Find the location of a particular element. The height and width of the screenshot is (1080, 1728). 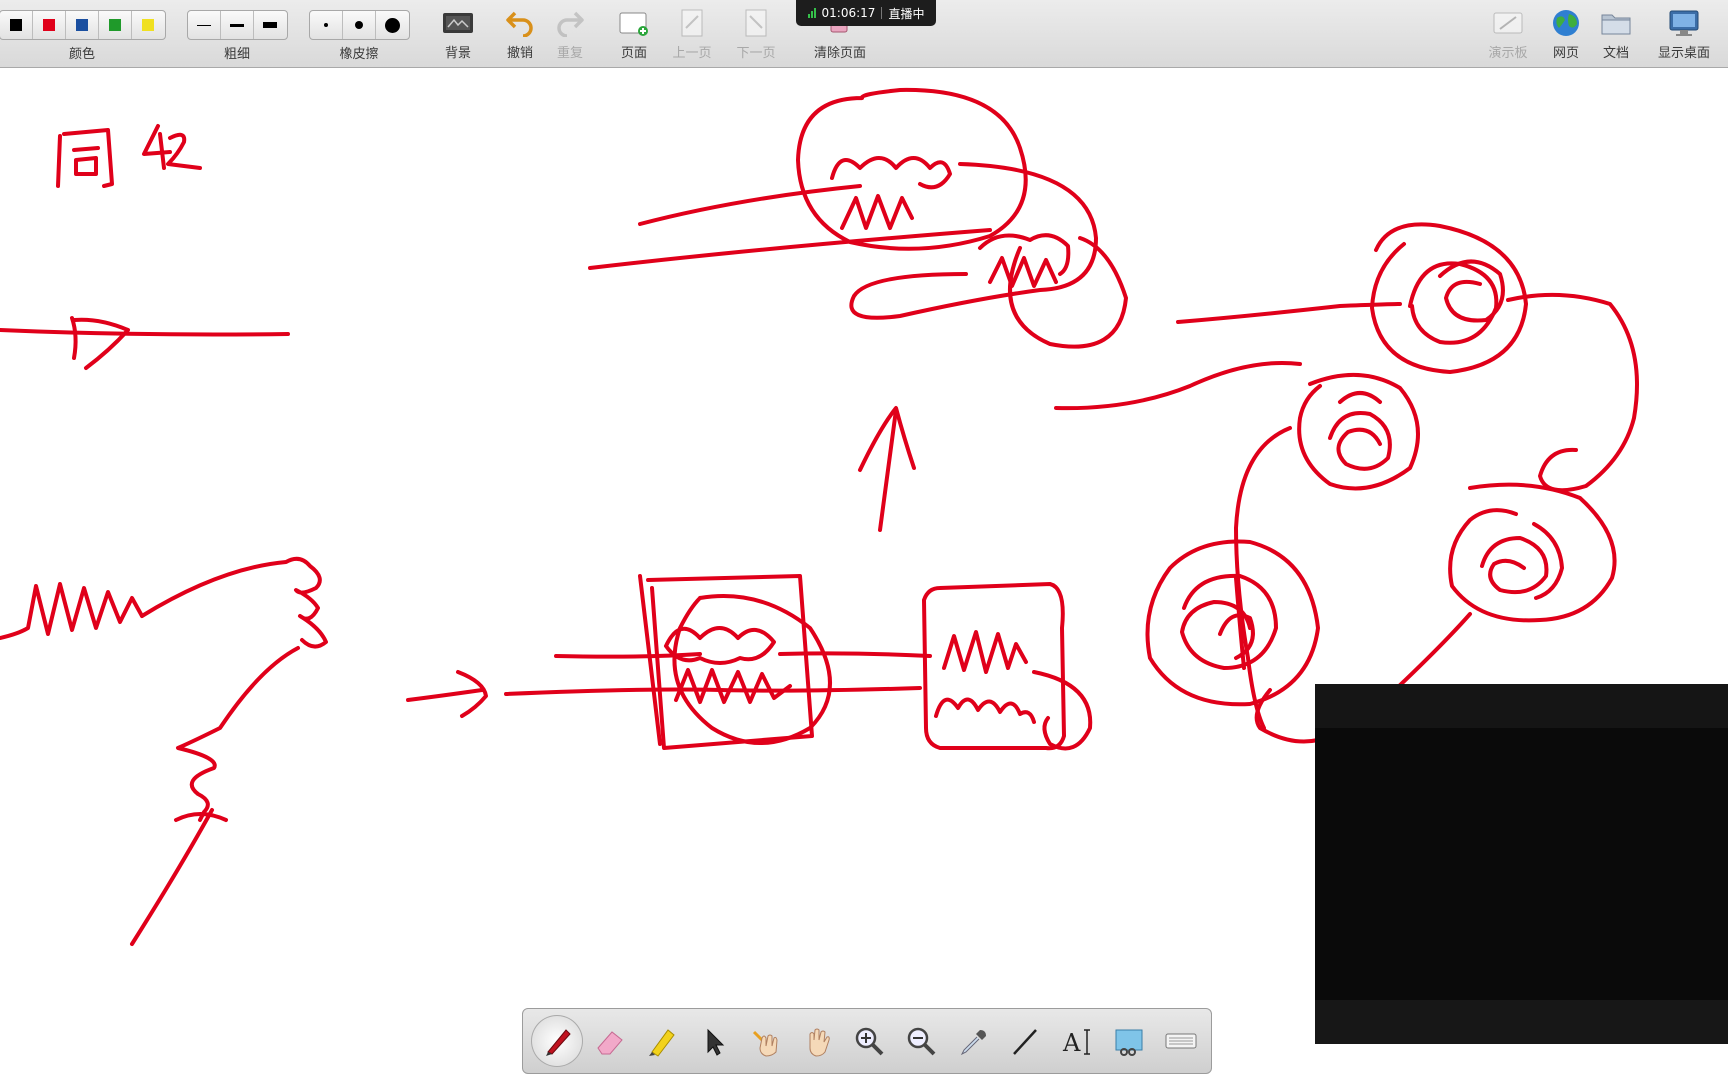

new-page-icon is located at coordinates (634, 23).